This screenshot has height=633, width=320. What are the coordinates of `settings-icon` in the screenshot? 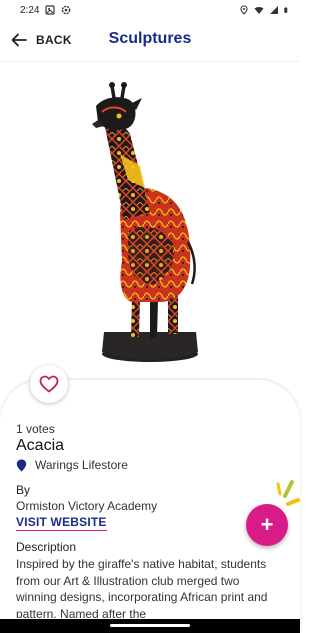 It's located at (66, 10).